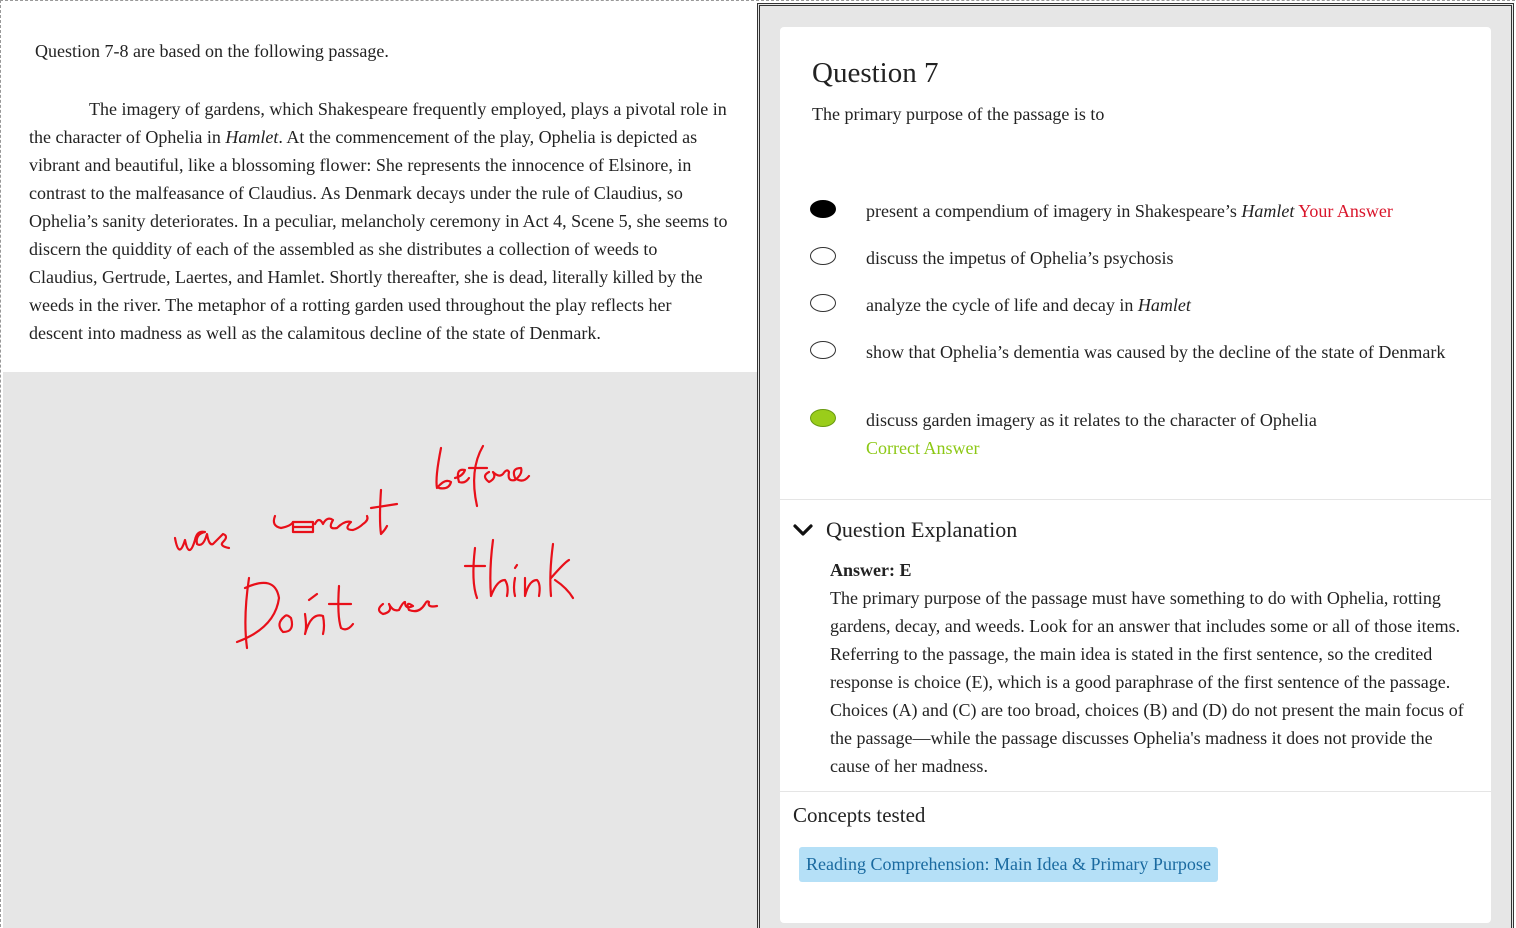 Image resolution: width=1516 pixels, height=928 pixels. Describe the element at coordinates (823, 418) in the screenshot. I see `radio-correct-icon` at that location.